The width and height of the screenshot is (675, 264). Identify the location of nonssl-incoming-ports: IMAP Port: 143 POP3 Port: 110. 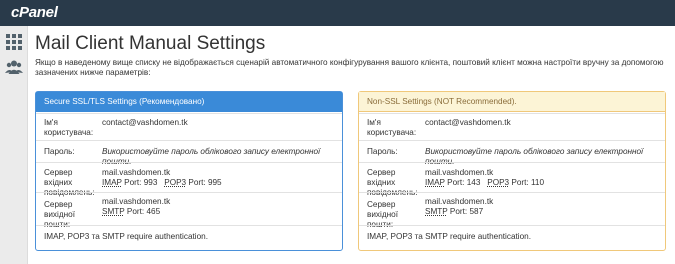
(484, 183).